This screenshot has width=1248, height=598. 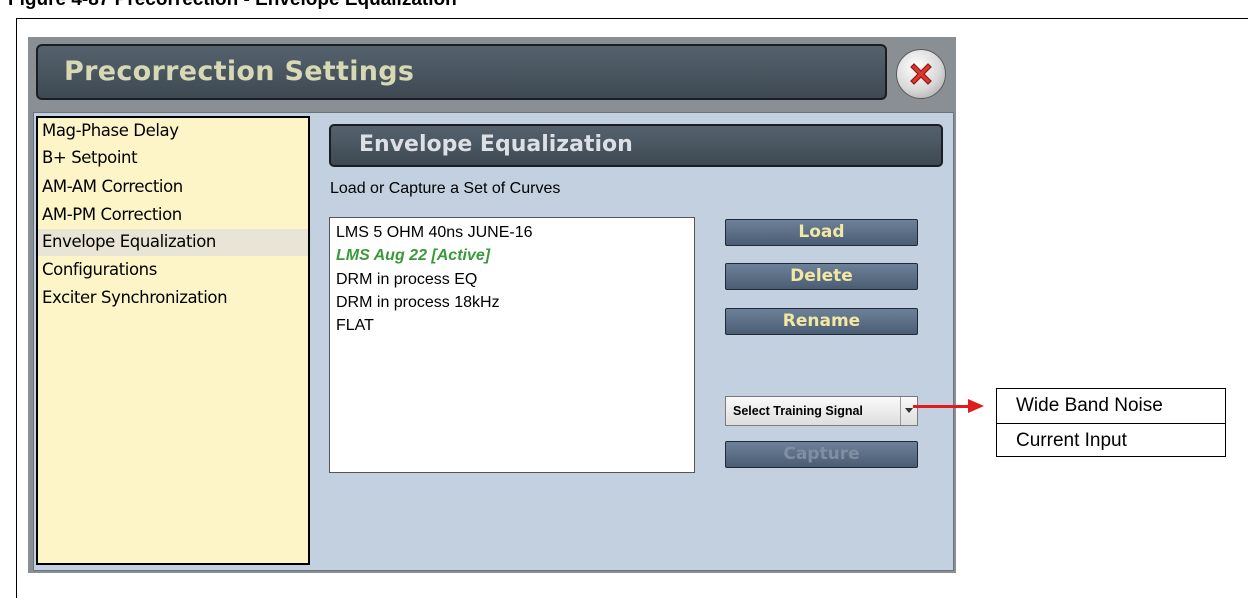 What do you see at coordinates (821, 321) in the screenshot?
I see `rename-button: Rename` at bounding box center [821, 321].